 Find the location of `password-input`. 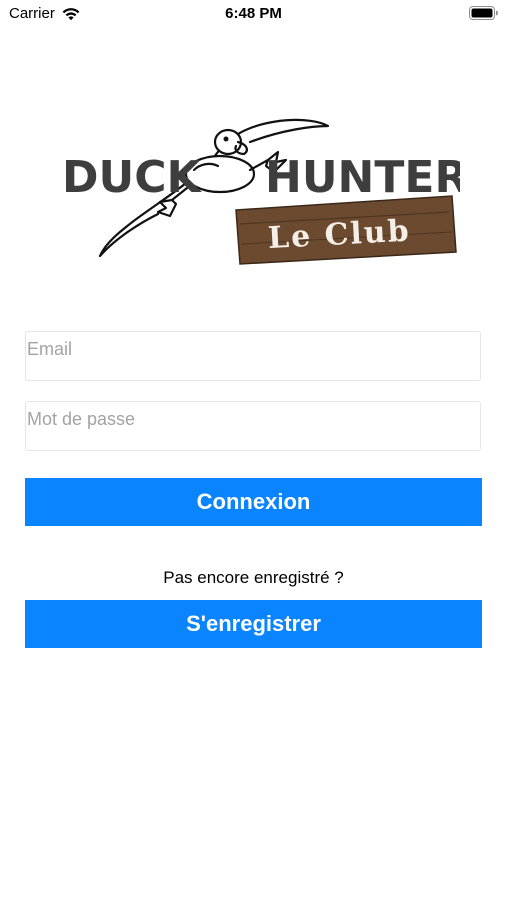

password-input is located at coordinates (253, 419).